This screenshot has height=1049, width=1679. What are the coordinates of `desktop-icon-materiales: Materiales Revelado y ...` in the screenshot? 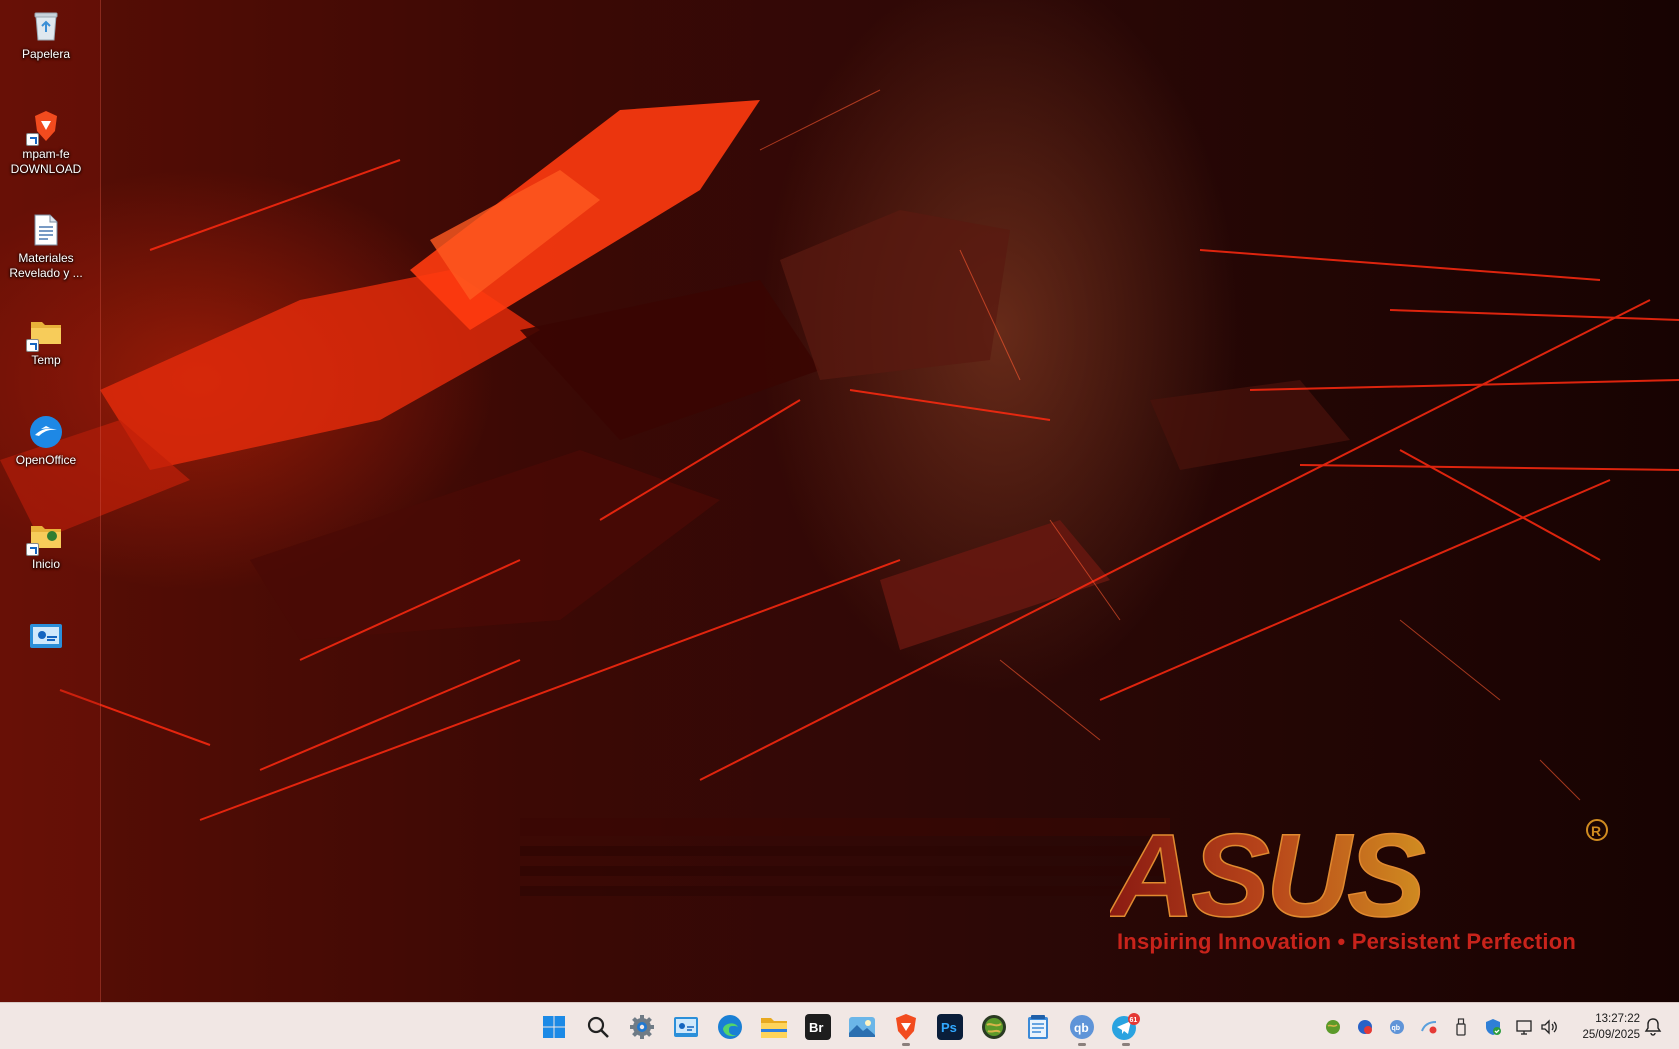 It's located at (46, 246).